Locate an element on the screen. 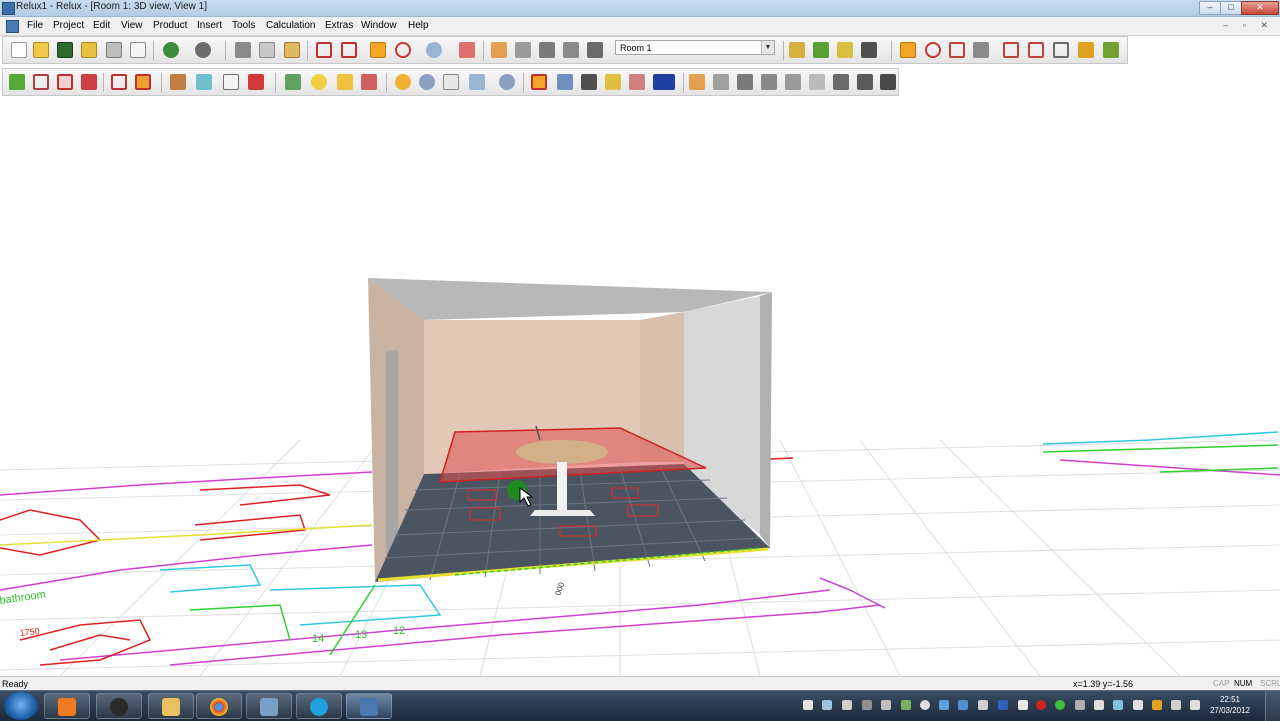 The image size is (1280, 721). luminaire-icon is located at coordinates (797, 50).